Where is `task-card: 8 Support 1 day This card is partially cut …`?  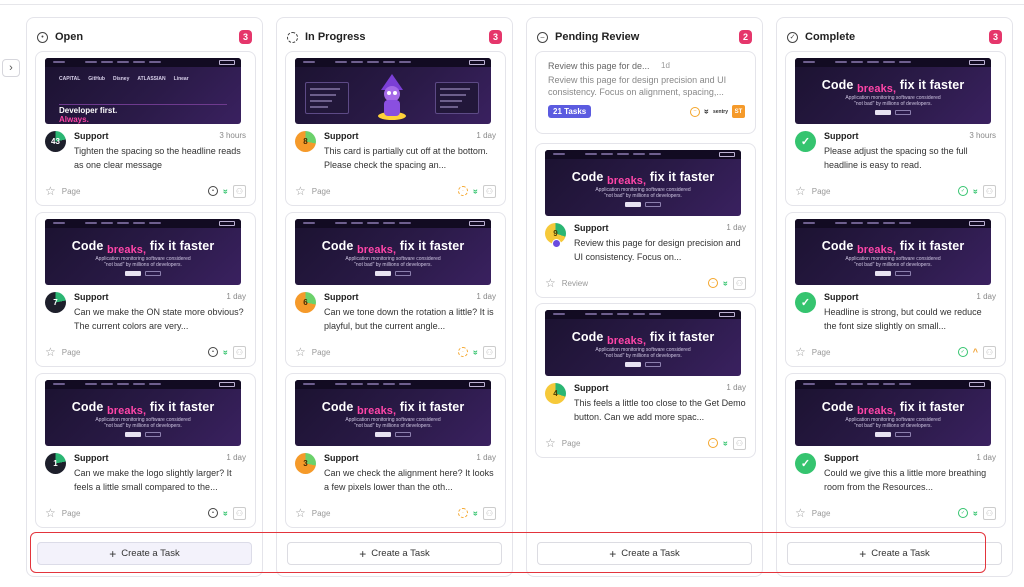 task-card: 8 Support 1 day This card is partially cut … is located at coordinates (395, 128).